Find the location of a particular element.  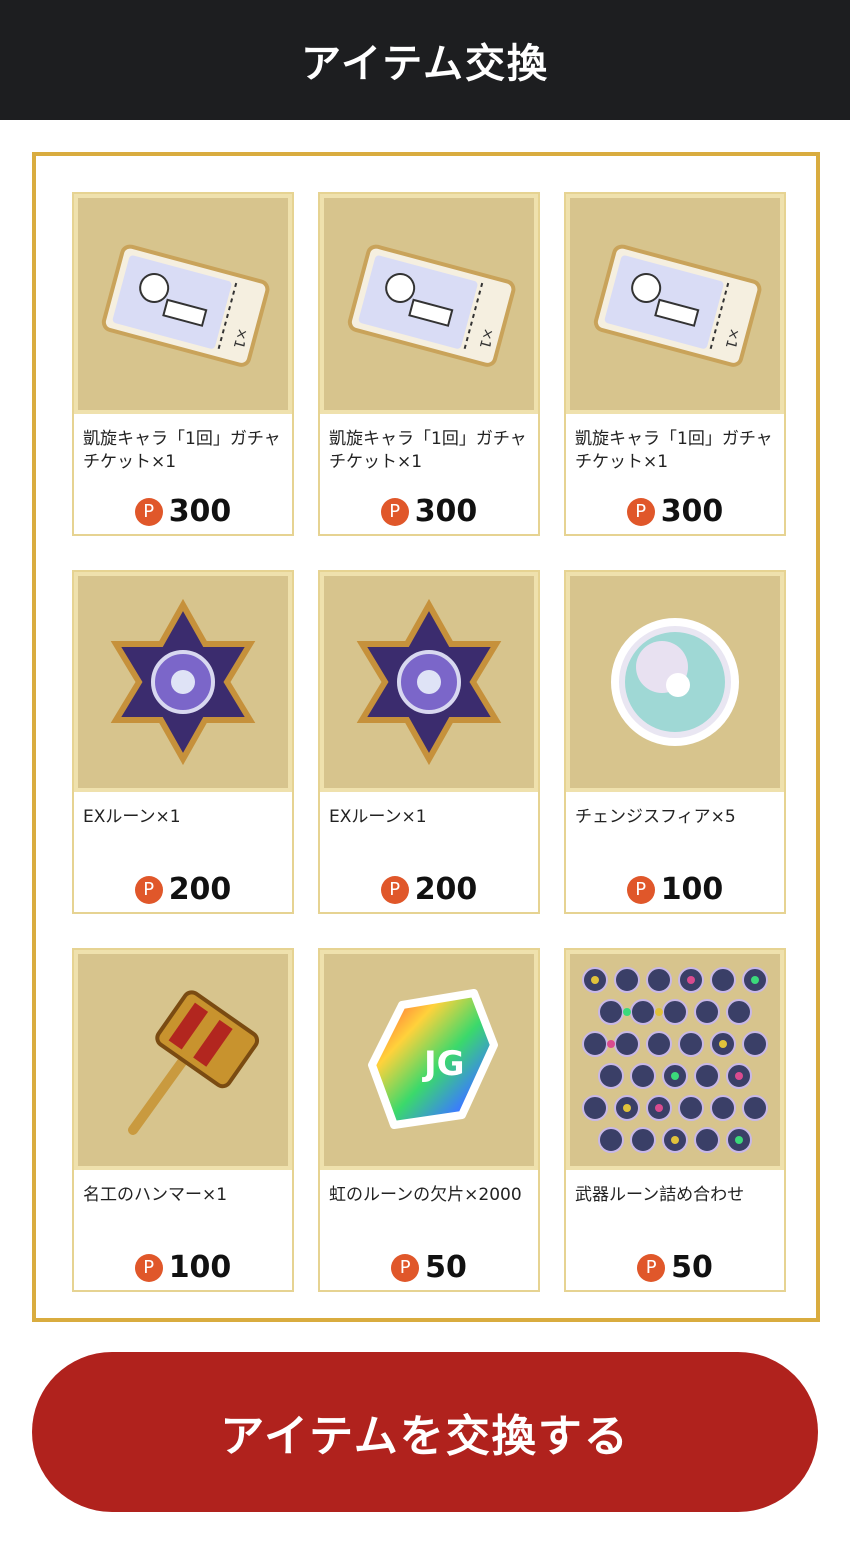

exchange-items-button: アイテムを交換する is located at coordinates (425, 1432).